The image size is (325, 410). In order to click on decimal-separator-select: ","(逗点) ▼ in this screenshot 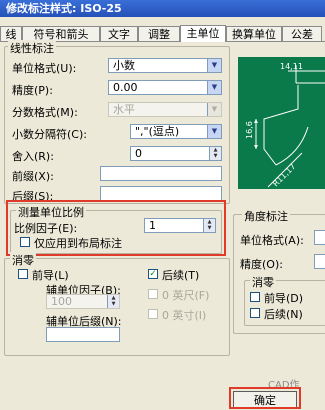, I will do `click(176, 131)`.